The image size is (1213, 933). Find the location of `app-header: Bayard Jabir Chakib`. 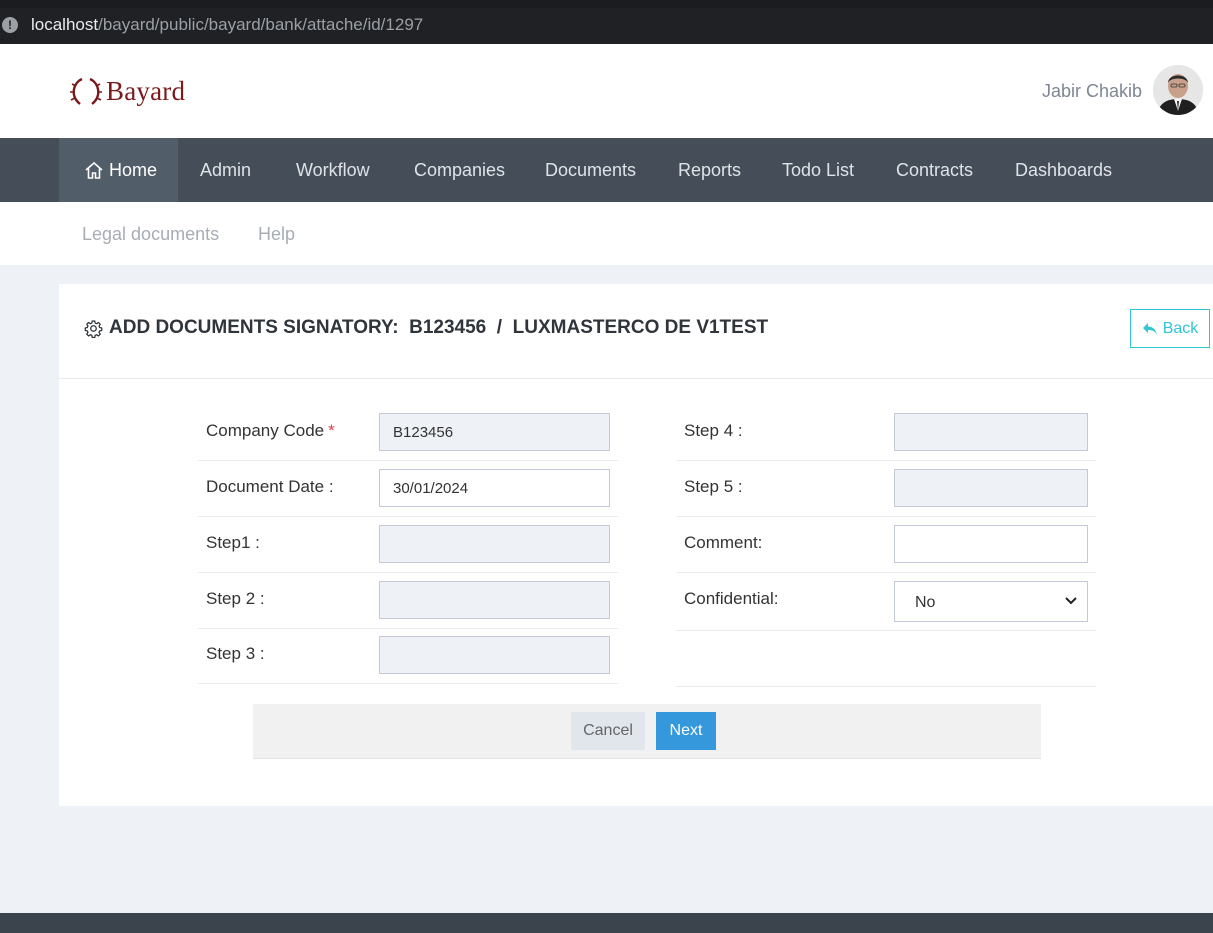

app-header: Bayard Jabir Chakib is located at coordinates (606, 91).